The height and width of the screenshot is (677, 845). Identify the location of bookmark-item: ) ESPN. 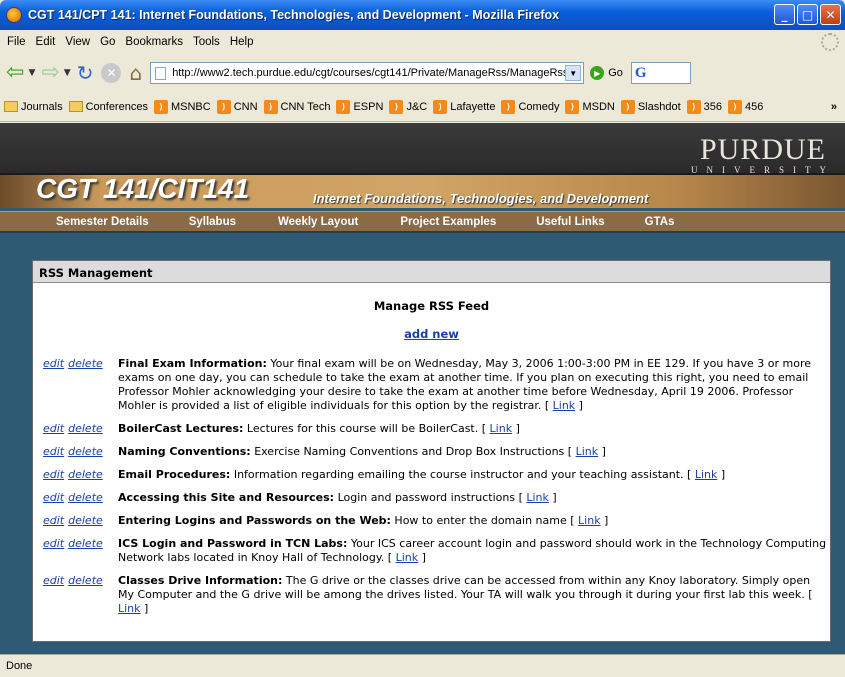
(359, 106).